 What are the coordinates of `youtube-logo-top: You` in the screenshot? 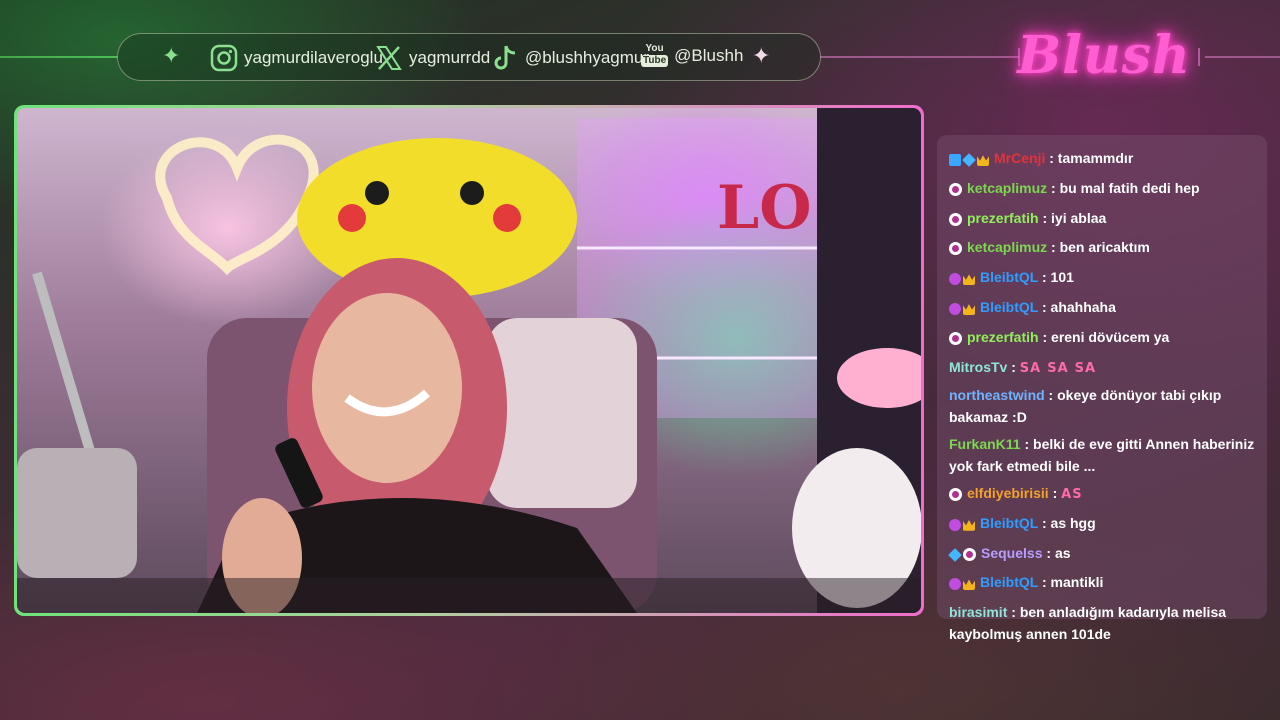 It's located at (654, 48).